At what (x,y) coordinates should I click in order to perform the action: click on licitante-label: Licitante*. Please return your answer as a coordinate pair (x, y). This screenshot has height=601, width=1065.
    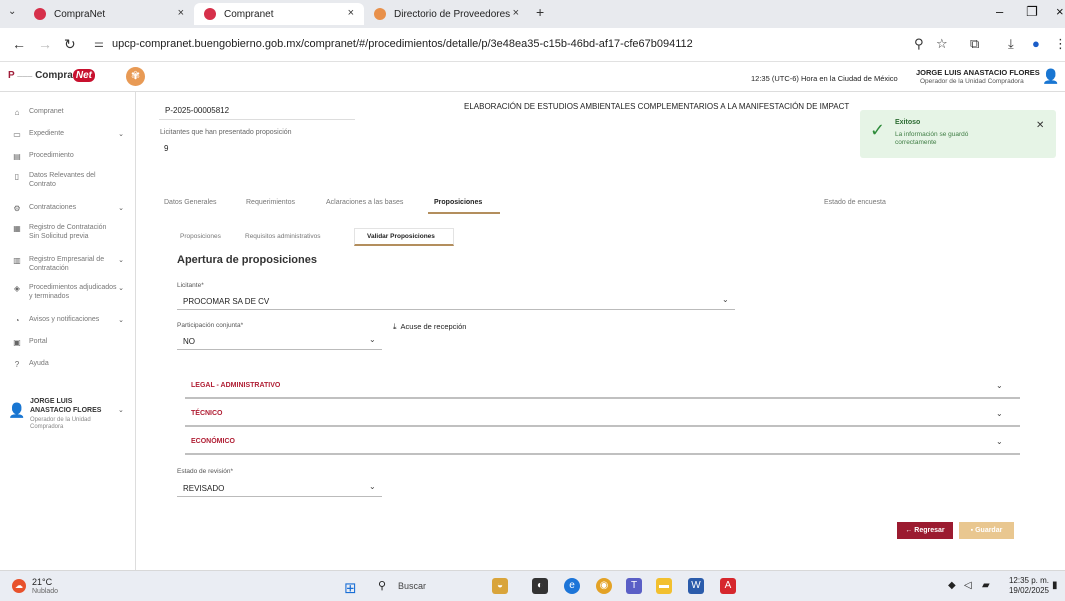
    Looking at the image, I should click on (190, 285).